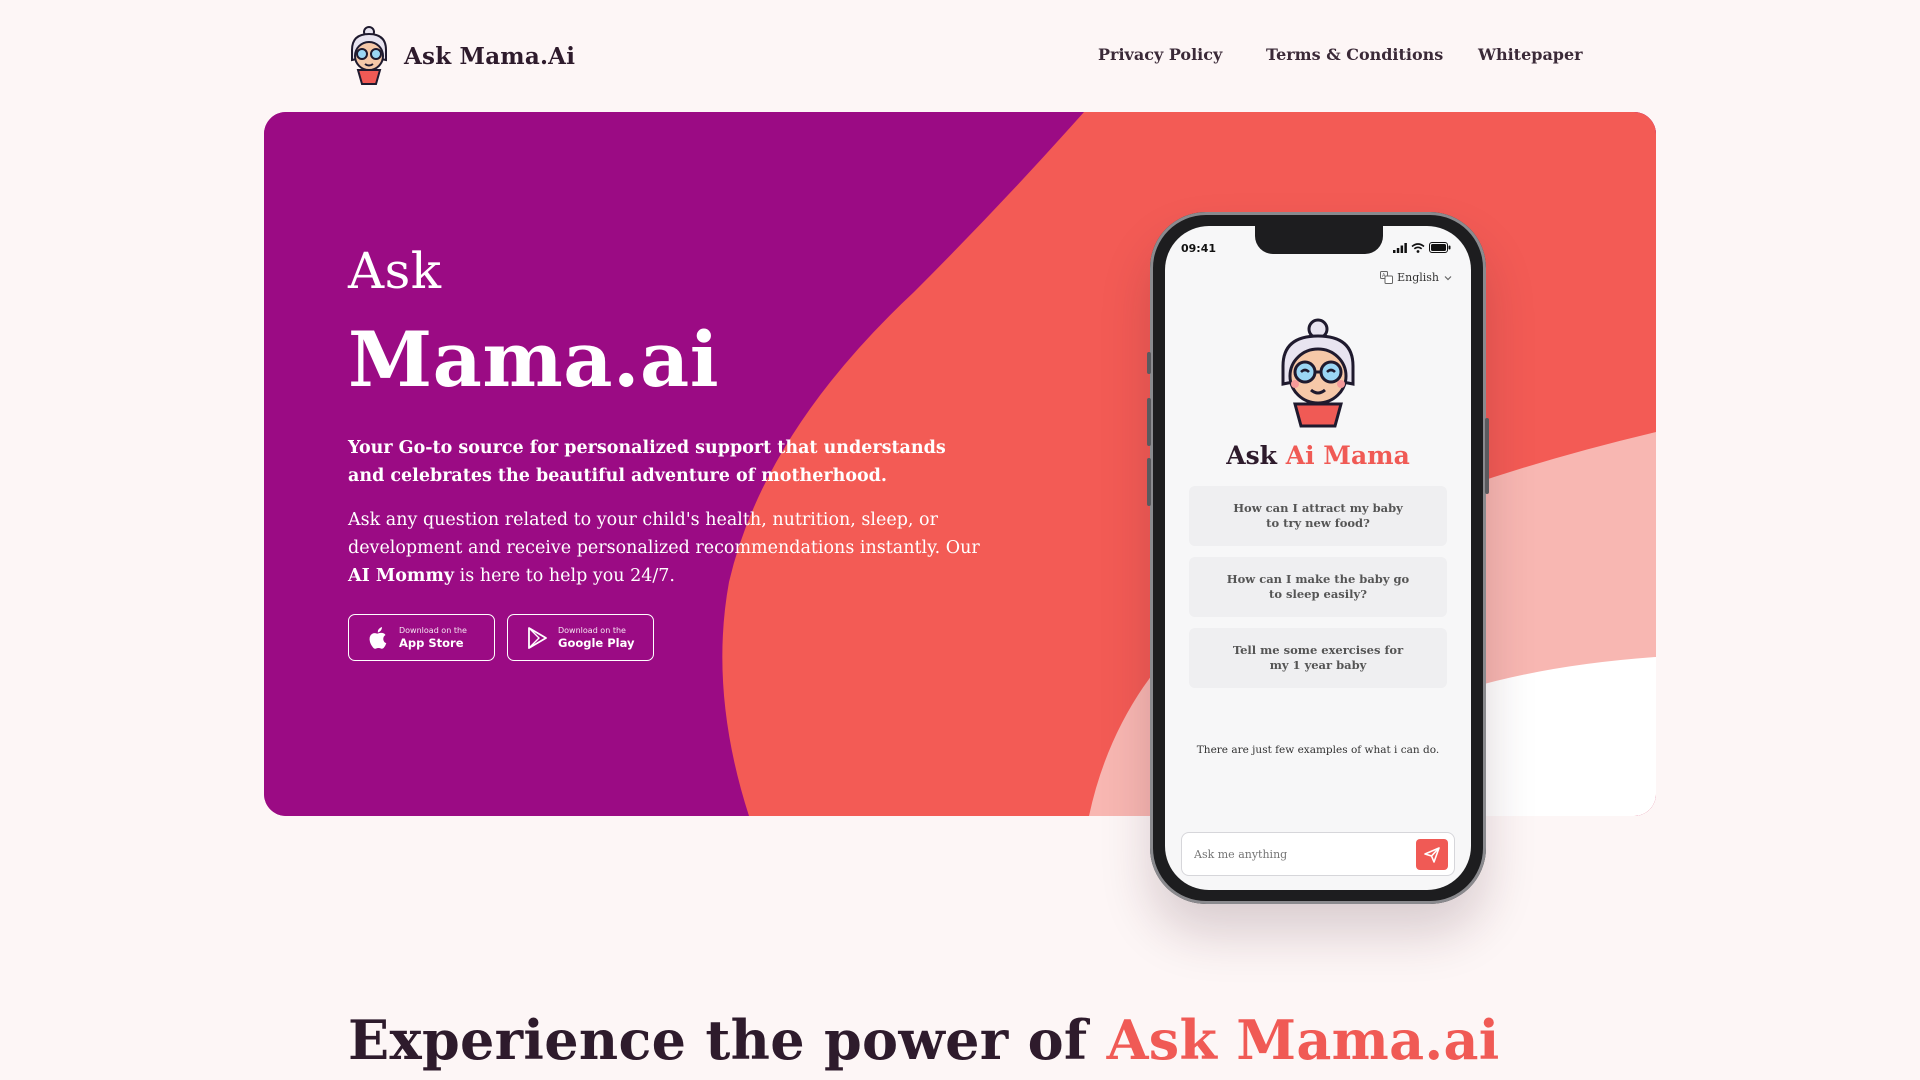 Image resolution: width=1920 pixels, height=1080 pixels. I want to click on signal-icon, so click(1400, 247).